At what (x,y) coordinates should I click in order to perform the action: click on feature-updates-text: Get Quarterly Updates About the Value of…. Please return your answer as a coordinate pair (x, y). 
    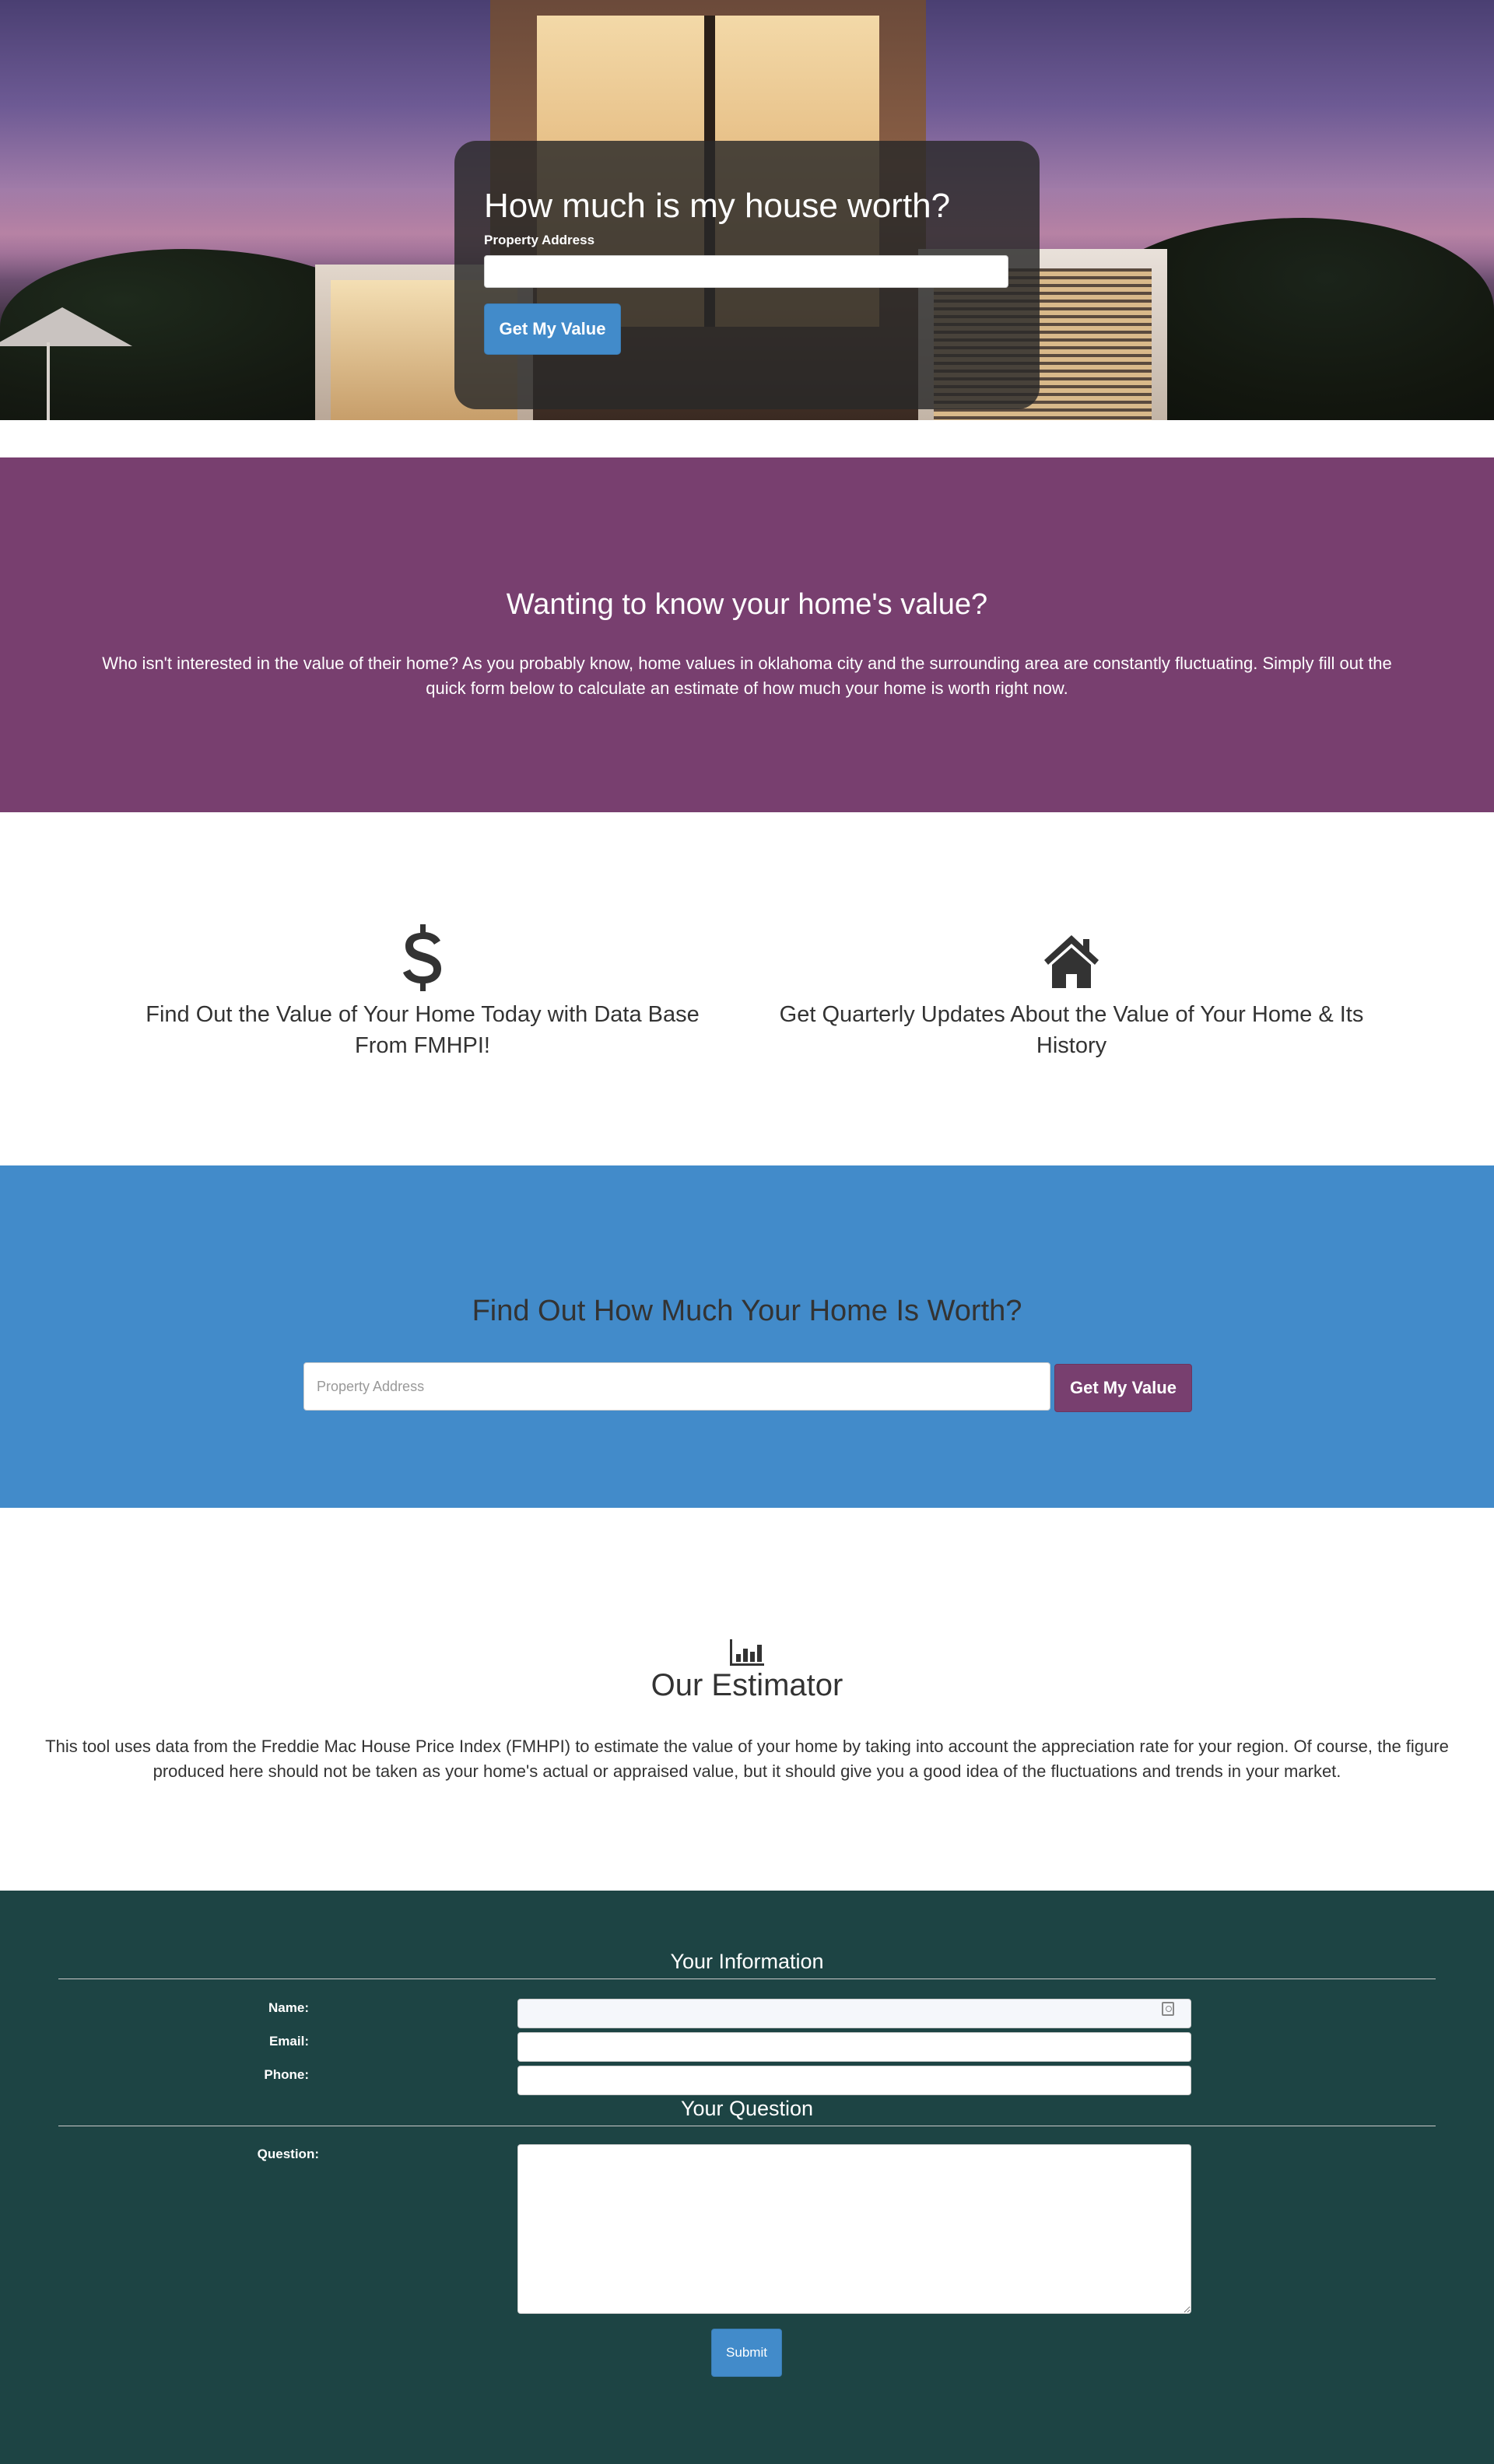
    Looking at the image, I should click on (1071, 1030).